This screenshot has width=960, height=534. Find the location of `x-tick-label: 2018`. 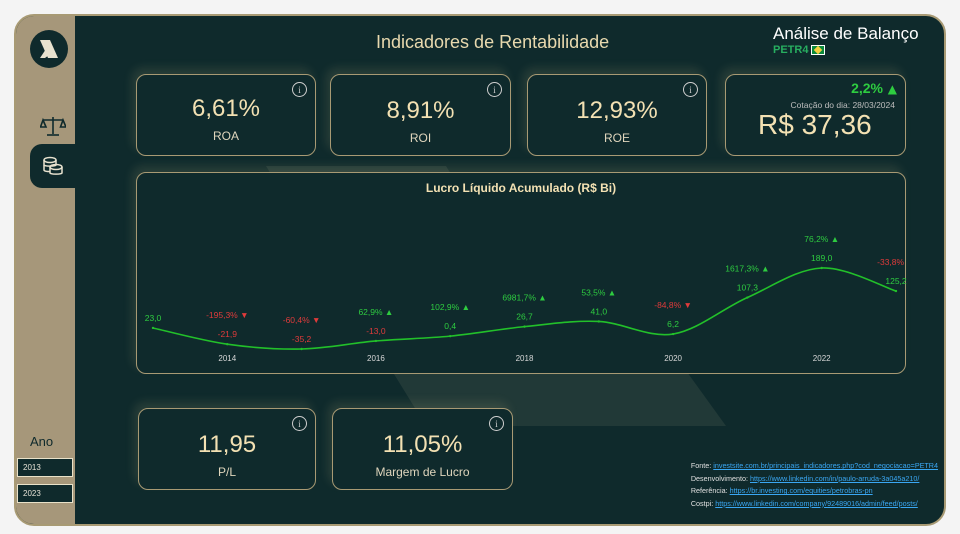

x-tick-label: 2018 is located at coordinates (525, 358).